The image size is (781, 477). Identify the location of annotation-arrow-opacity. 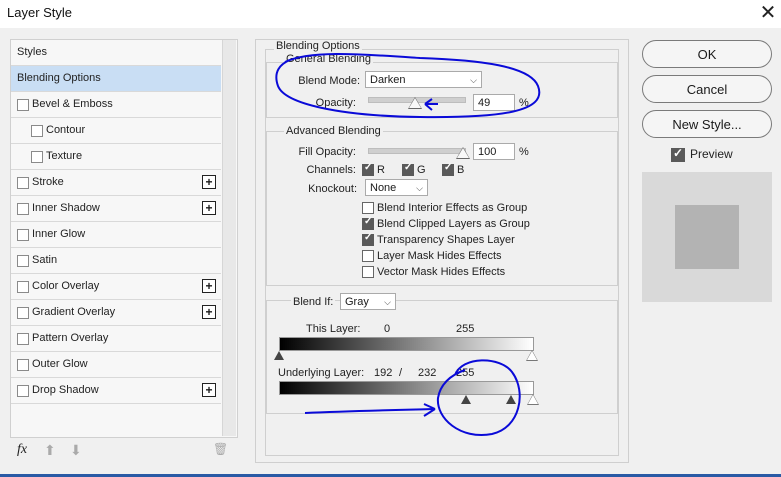
(431, 104).